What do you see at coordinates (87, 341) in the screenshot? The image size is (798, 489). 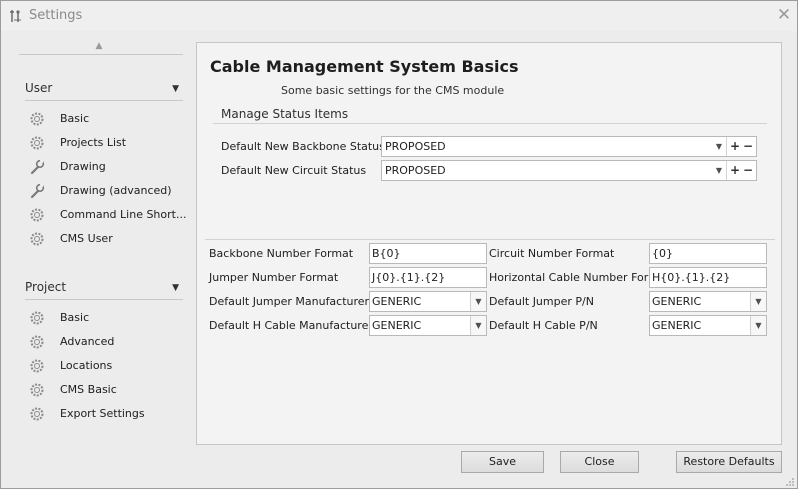 I see `sidebar-item-label: Advanced` at bounding box center [87, 341].